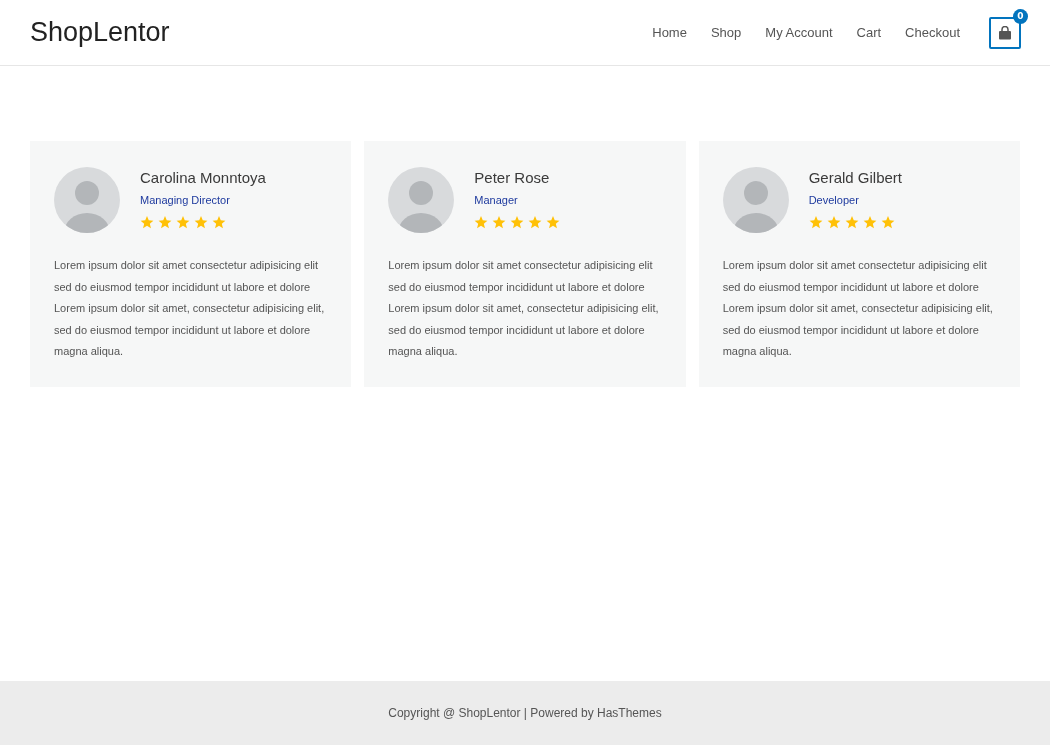 The width and height of the screenshot is (1050, 745). Describe the element at coordinates (185, 200) in the screenshot. I see `reviewer-role: Managing Director` at that location.